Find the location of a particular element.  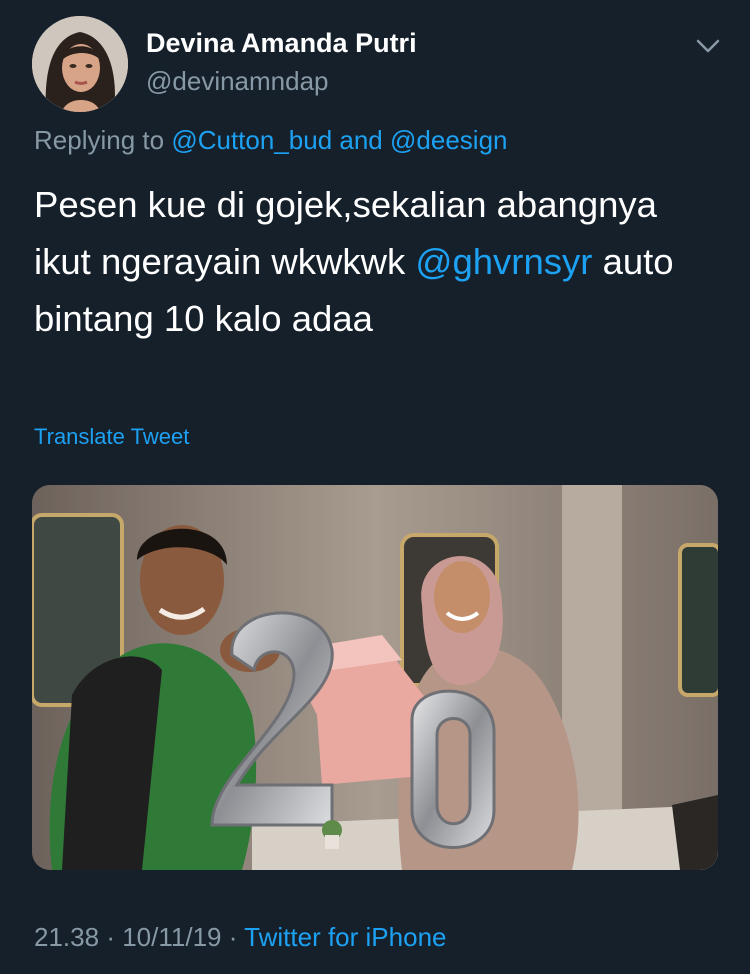

tweet-line-3: bintang 10 kalo adaa is located at coordinates (203, 318).